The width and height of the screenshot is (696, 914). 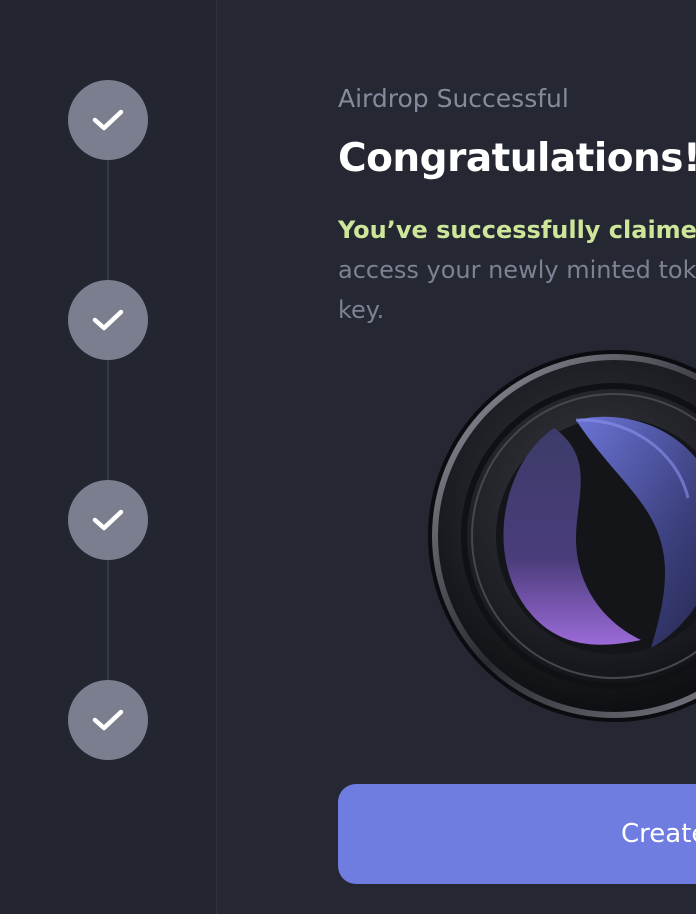 I want to click on status-eyebrow: Airdrop Successful, so click(x=453, y=98).